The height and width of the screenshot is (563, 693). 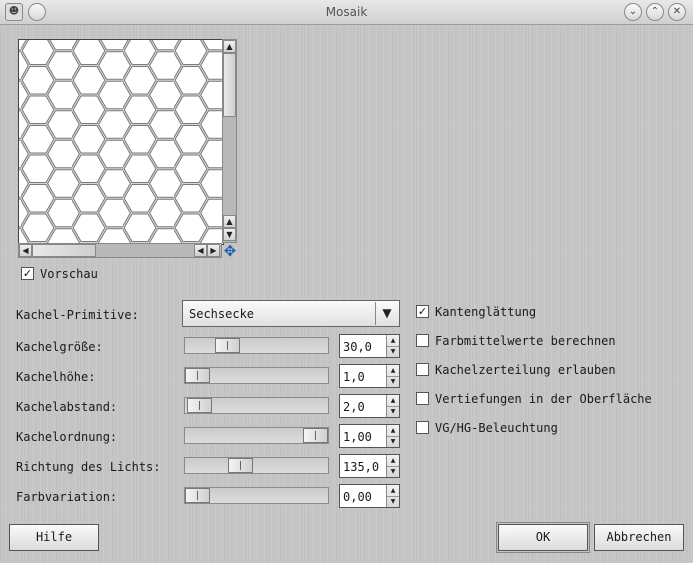 What do you see at coordinates (677, 12) in the screenshot?
I see `close-window-icon: ✕` at bounding box center [677, 12].